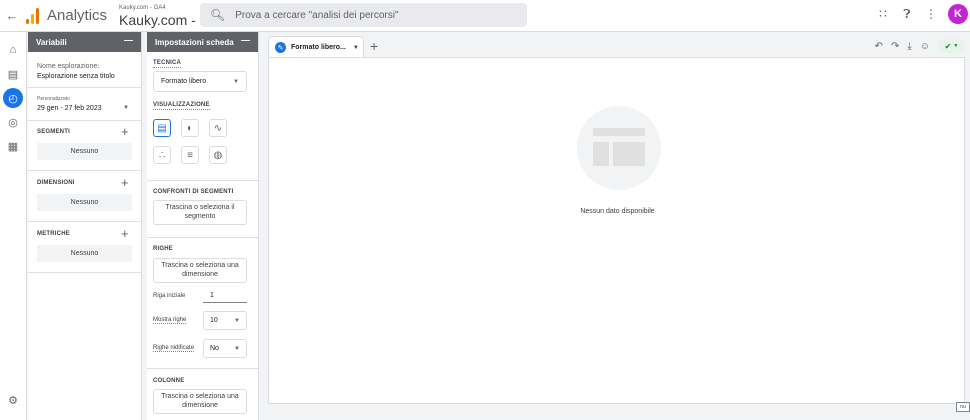 This screenshot has width=970, height=420. I want to click on technique-value: Formato libero, so click(184, 81).